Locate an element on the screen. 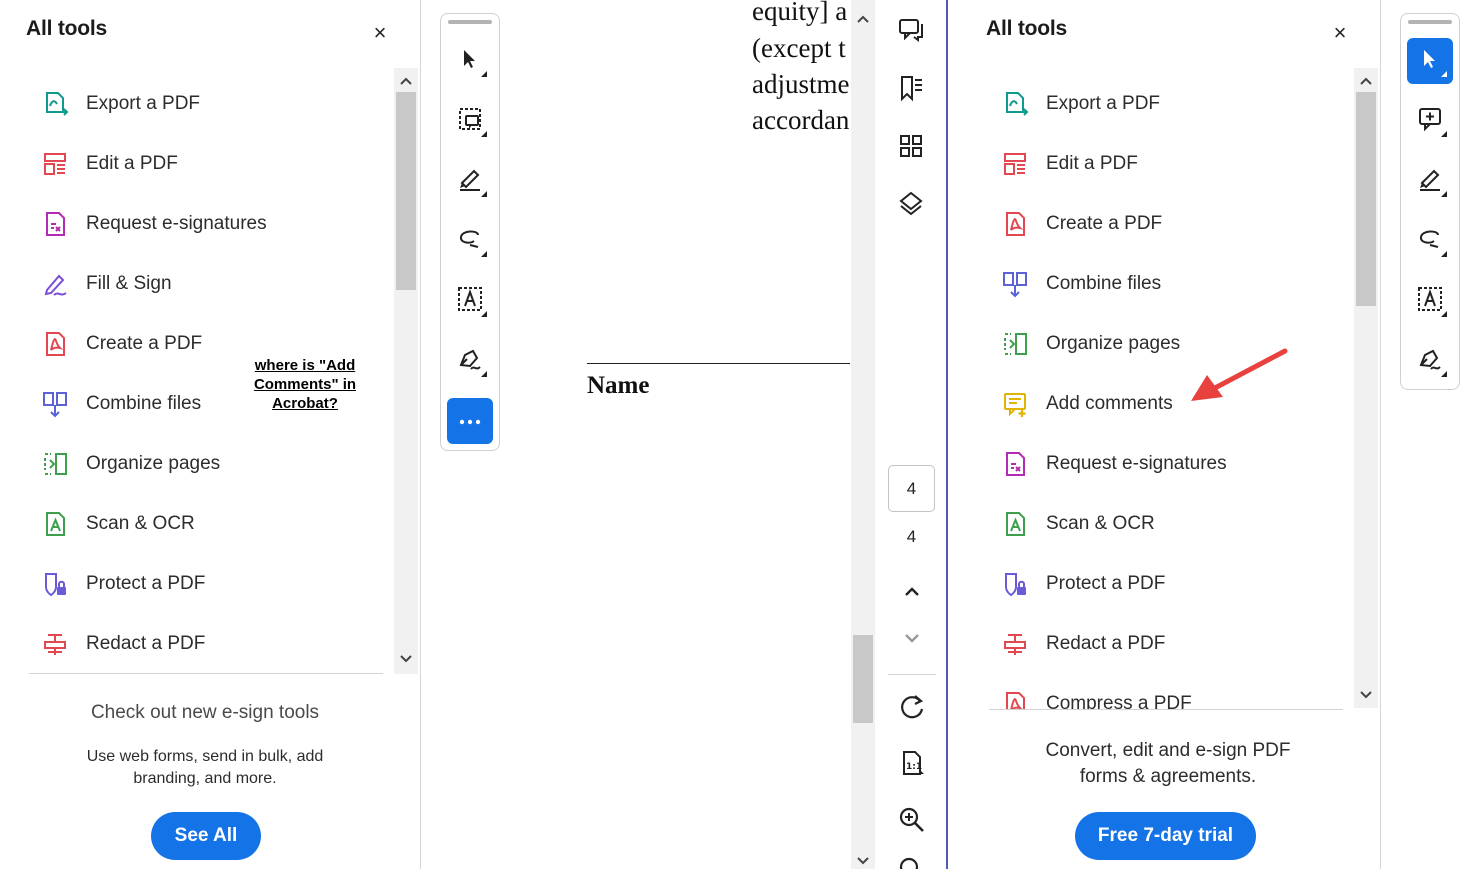 The image size is (1469, 869). thumbnails-panel-button is located at coordinates (911, 148).